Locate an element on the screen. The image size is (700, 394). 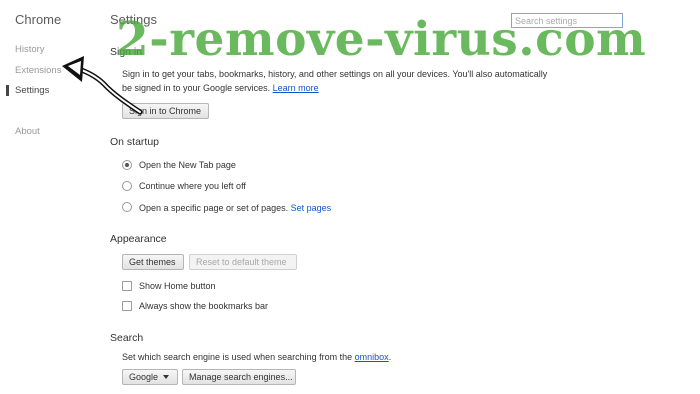
startup-section-title: On startup is located at coordinates (135, 142).